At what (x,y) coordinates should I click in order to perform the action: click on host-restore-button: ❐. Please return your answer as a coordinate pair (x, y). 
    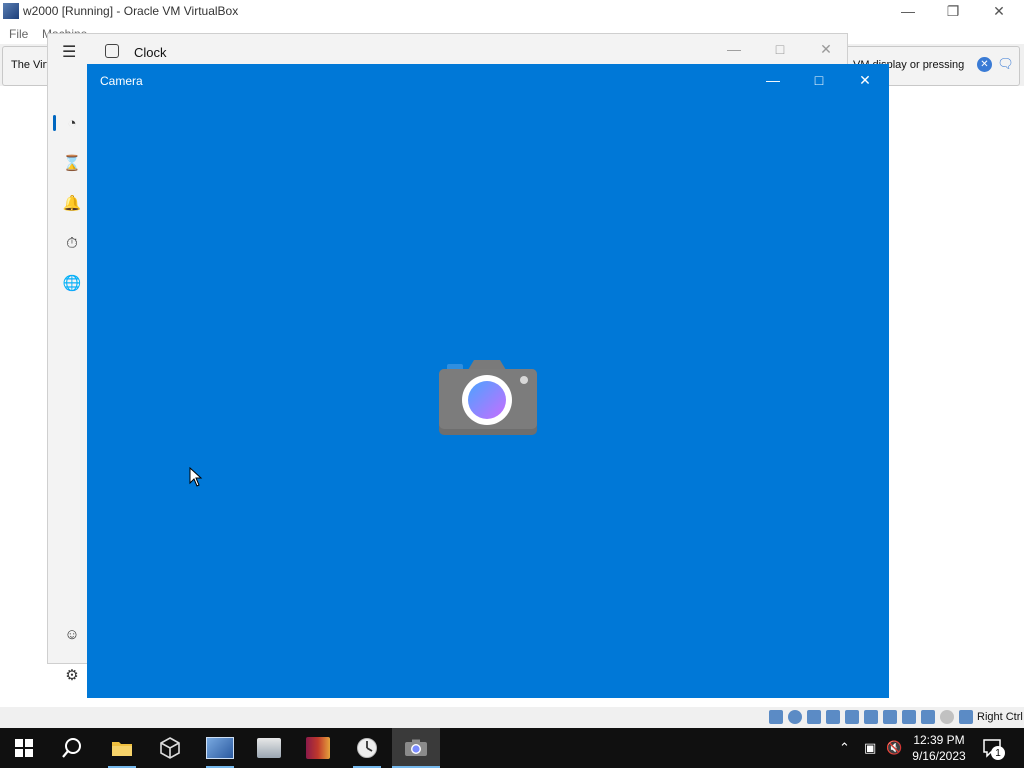
    Looking at the image, I should click on (953, 11).